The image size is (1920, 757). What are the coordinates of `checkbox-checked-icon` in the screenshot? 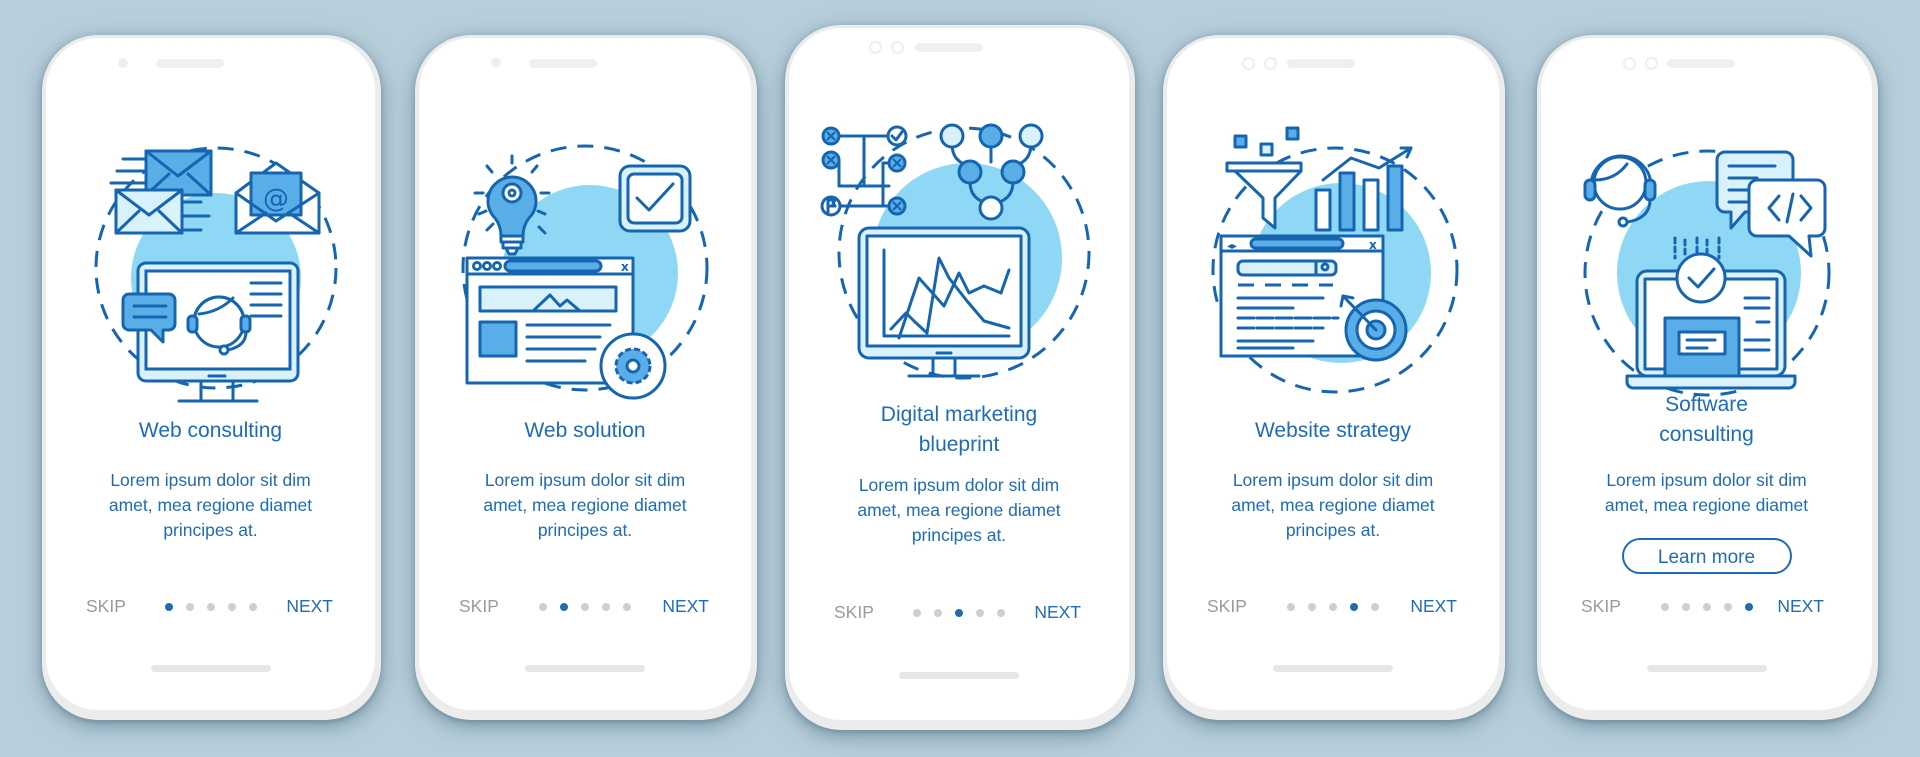 It's located at (655, 198).